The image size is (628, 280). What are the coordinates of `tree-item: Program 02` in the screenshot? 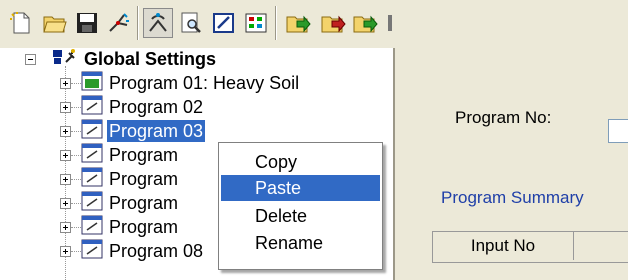 It's located at (132, 107).